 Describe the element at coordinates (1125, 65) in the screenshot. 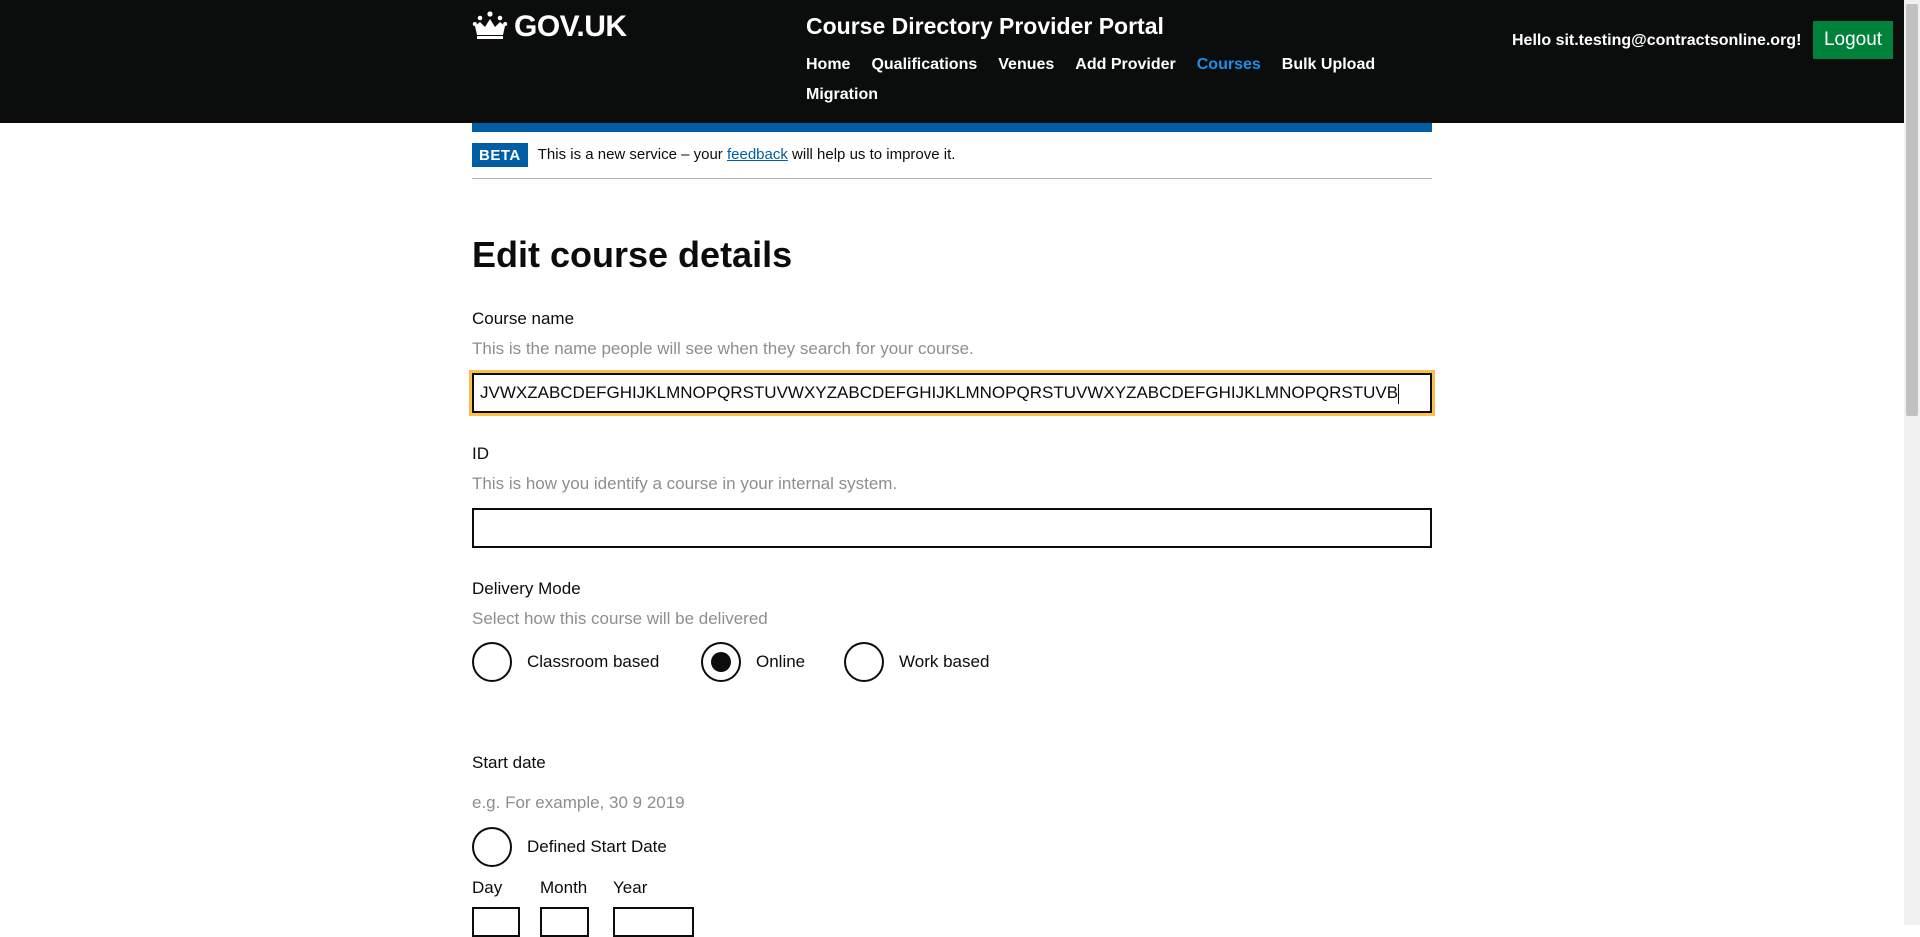

I see `nav-add-provider: Add Provider` at that location.